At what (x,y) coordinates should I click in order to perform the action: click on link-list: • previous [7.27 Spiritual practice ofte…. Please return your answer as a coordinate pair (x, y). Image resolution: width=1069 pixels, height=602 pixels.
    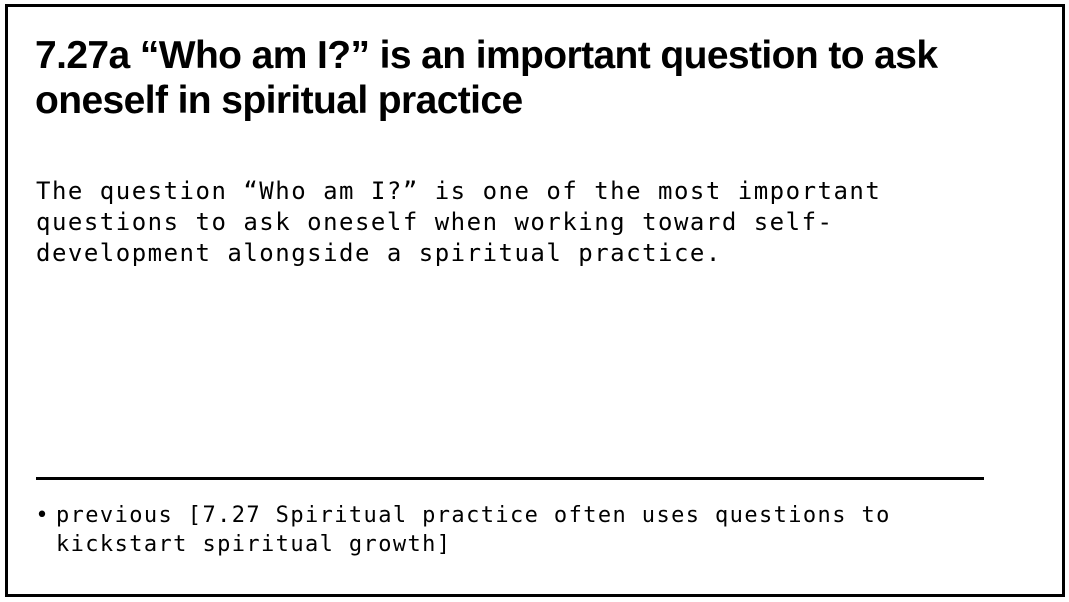
    Looking at the image, I should click on (488, 530).